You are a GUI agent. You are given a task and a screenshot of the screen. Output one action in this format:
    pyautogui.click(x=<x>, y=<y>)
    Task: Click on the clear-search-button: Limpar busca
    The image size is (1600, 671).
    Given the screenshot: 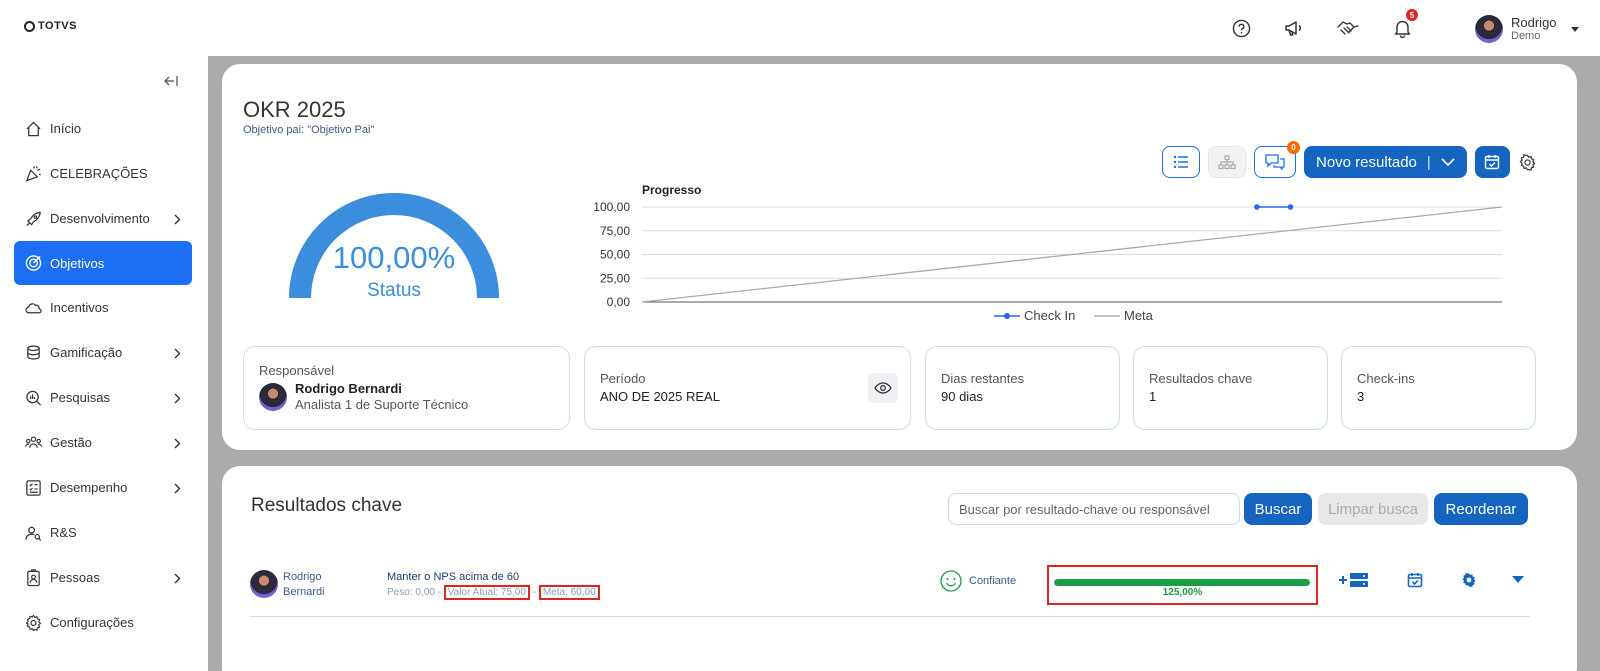 What is the action you would take?
    pyautogui.click(x=1373, y=509)
    